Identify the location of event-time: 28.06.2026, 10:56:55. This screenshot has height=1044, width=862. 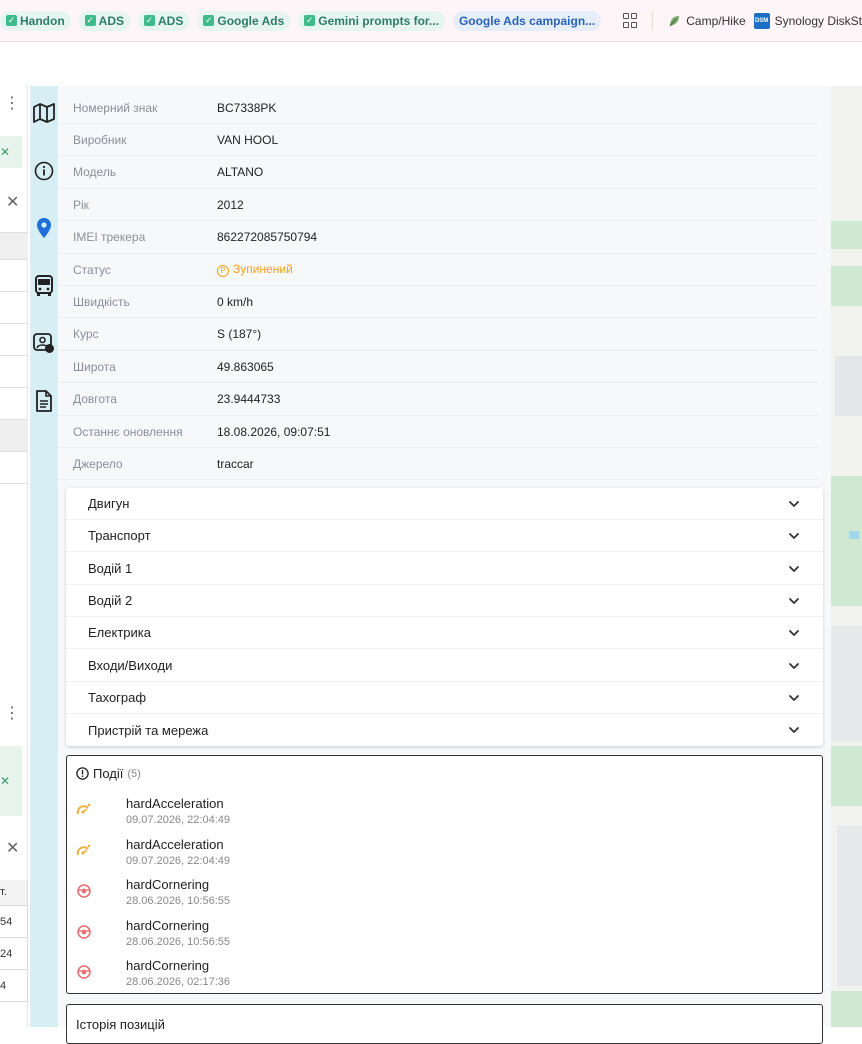
(178, 901).